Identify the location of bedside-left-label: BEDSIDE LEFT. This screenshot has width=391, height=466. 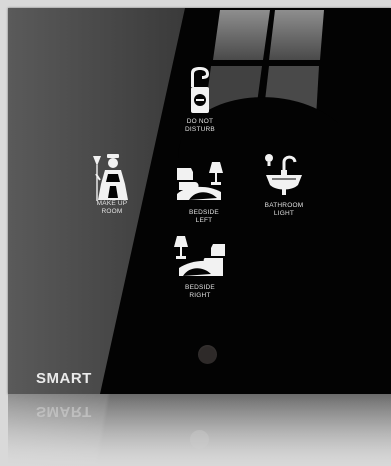
(204, 216).